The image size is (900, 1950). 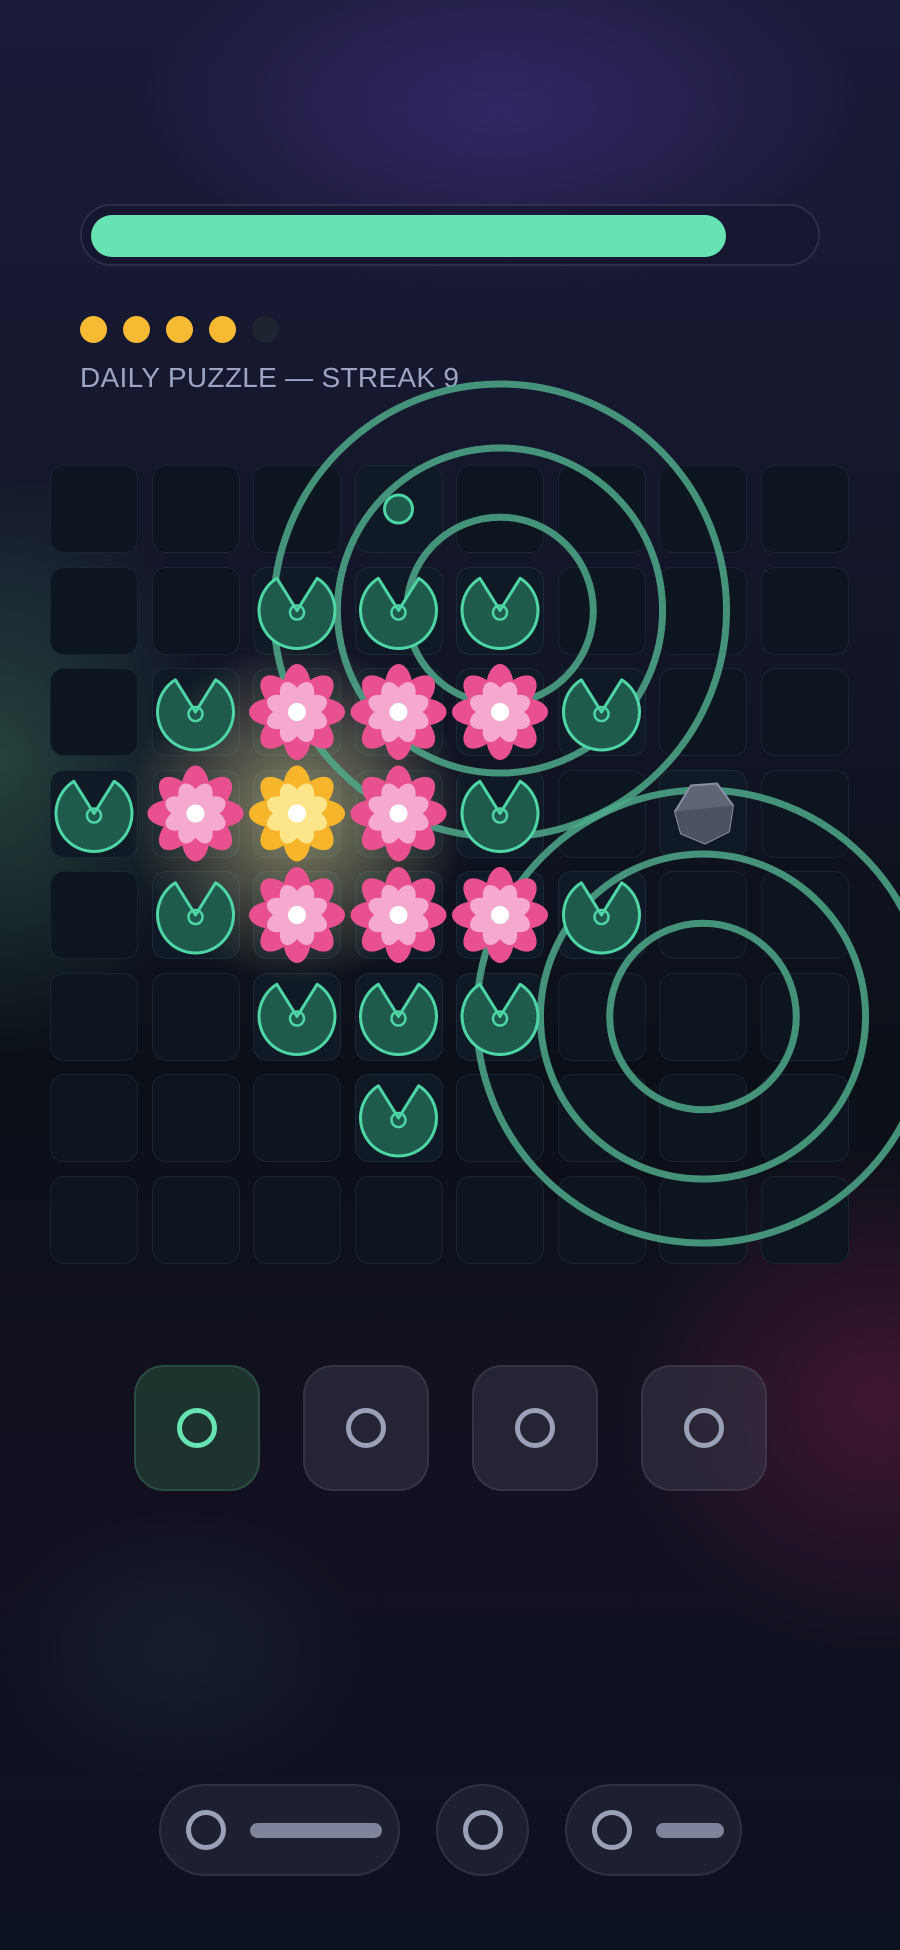 What do you see at coordinates (270, 377) in the screenshot?
I see `puzzle-subtitle: DAILY PUZZLE — STREAK 9` at bounding box center [270, 377].